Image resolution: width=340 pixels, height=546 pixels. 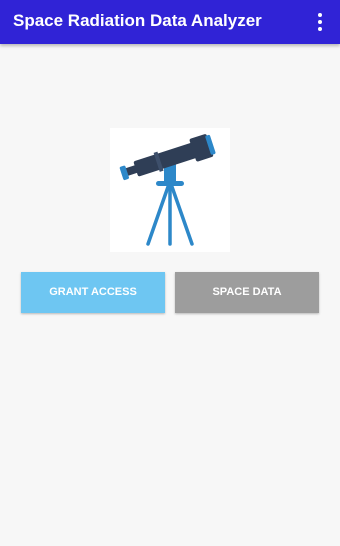 I want to click on space-data-button: SPACE DATA, so click(x=247, y=292).